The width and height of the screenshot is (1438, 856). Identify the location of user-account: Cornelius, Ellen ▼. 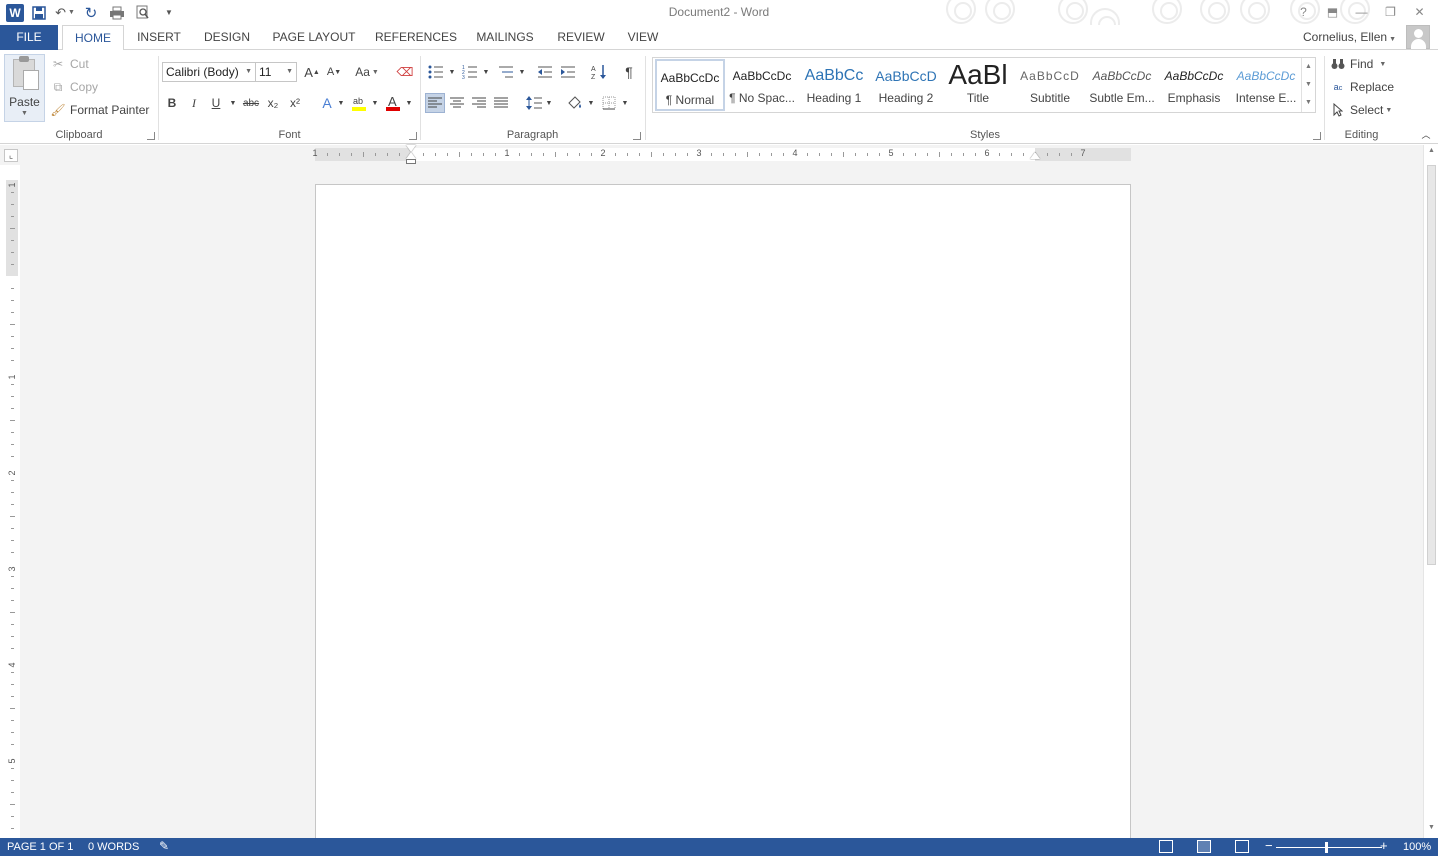
(1349, 37).